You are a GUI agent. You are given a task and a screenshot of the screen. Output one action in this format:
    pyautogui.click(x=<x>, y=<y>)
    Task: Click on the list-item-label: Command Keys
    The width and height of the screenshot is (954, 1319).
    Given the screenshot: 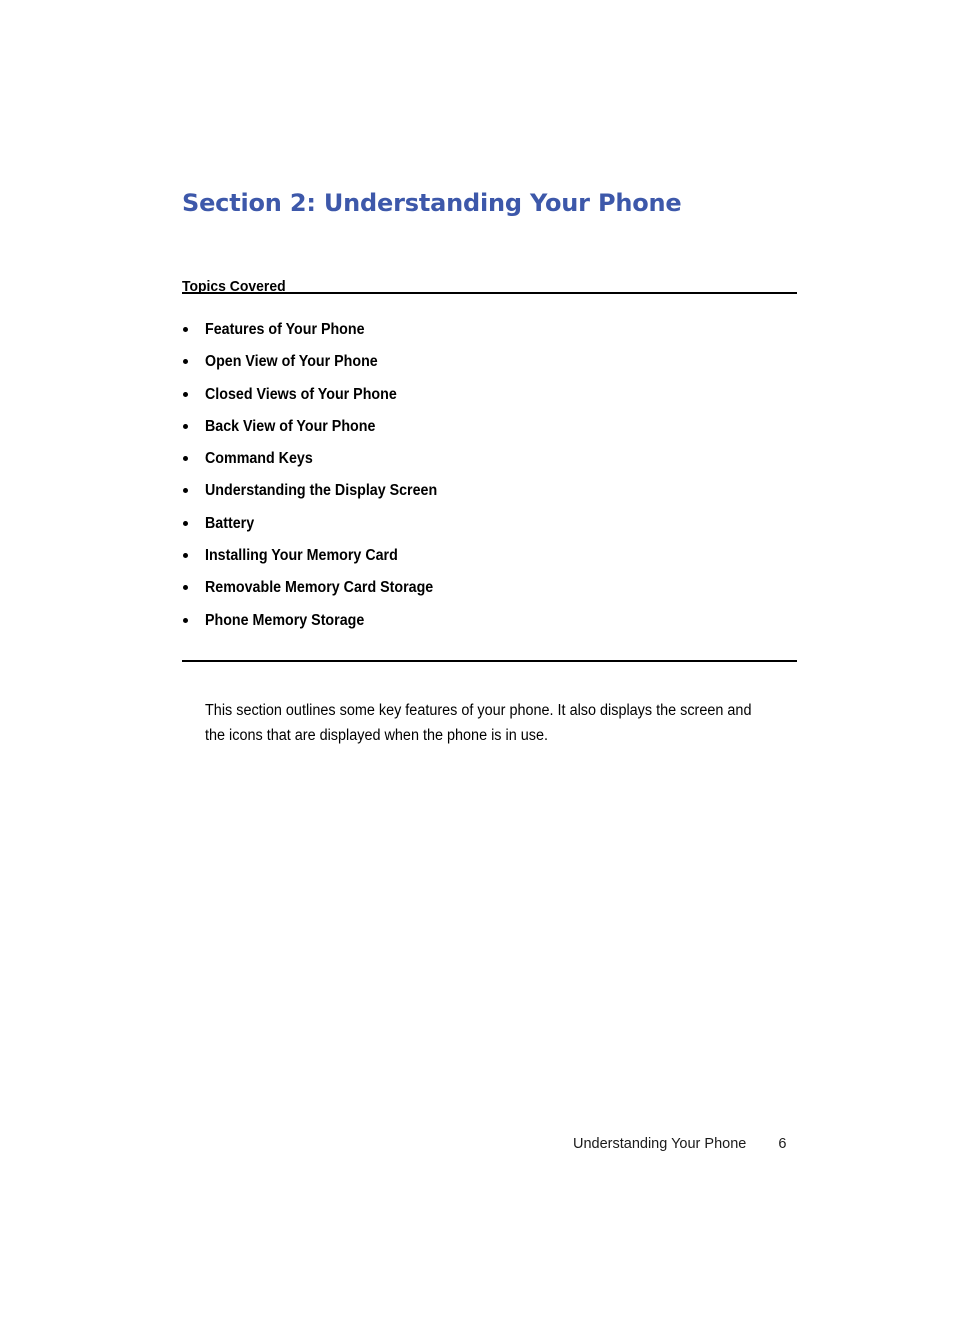 What is the action you would take?
    pyautogui.click(x=259, y=459)
    